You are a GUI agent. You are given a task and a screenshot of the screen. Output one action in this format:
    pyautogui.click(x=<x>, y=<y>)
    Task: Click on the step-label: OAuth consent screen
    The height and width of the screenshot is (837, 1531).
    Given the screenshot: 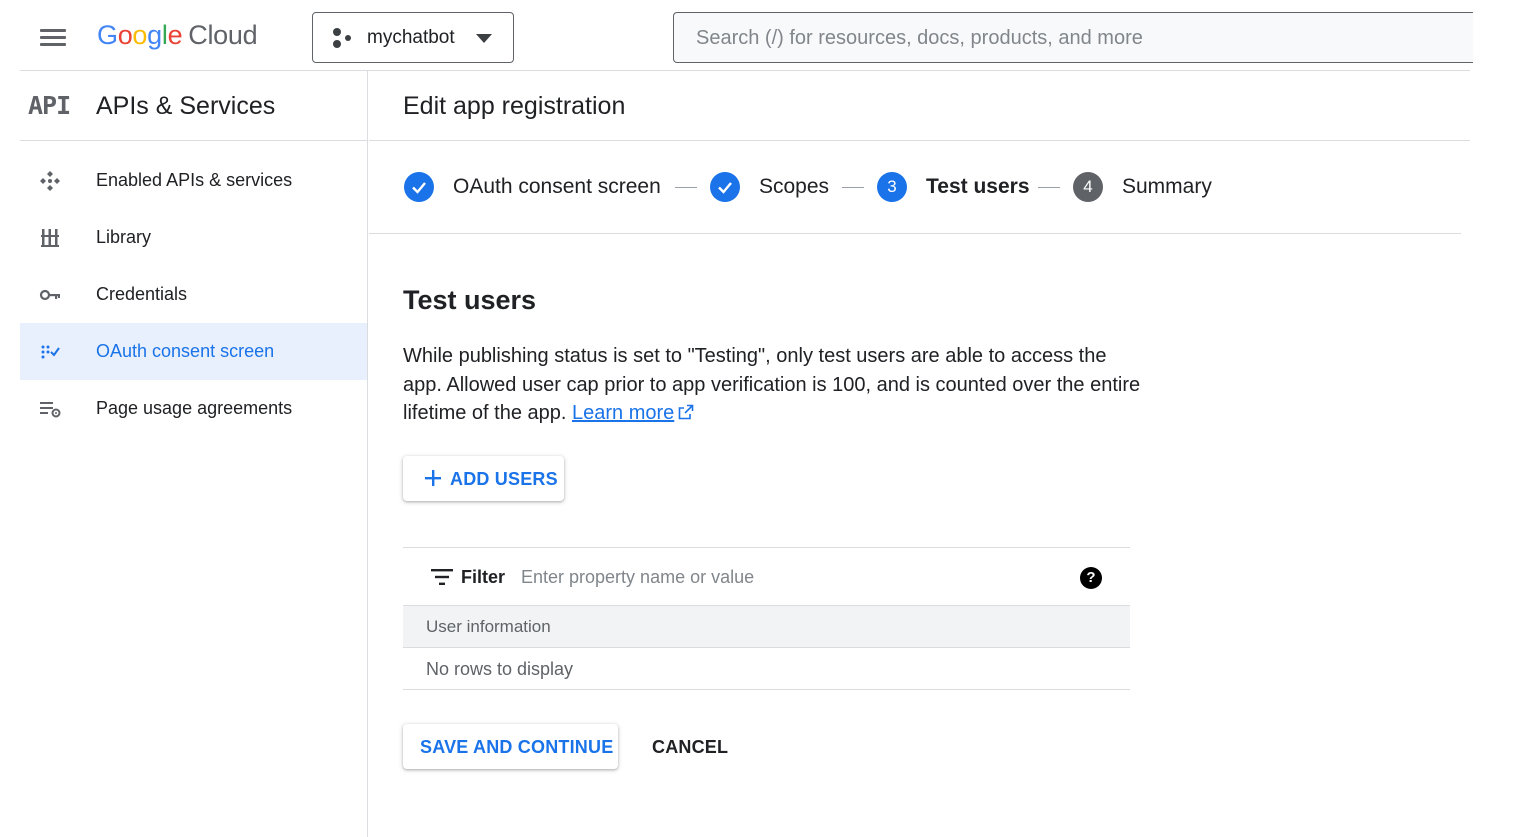 What is the action you would take?
    pyautogui.click(x=557, y=186)
    